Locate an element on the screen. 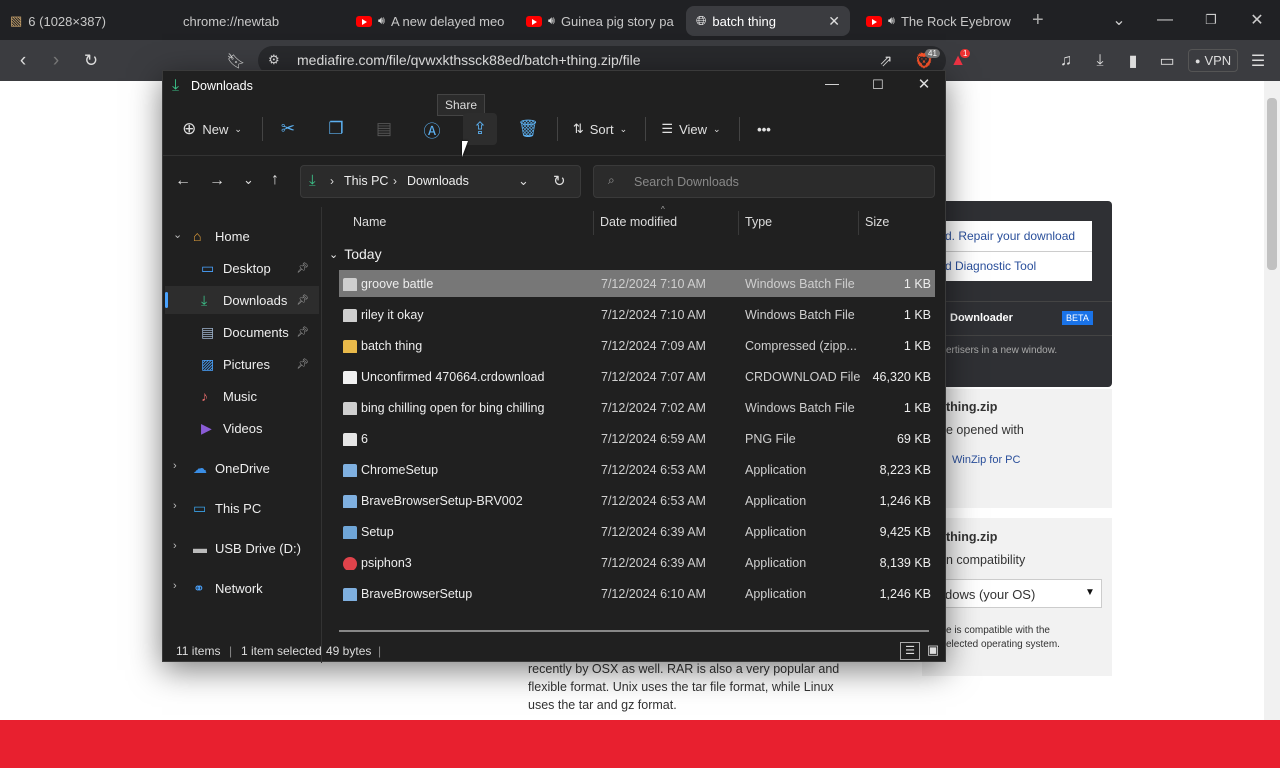  repair-download-text: d. Repair your download is located at coordinates (1010, 236).